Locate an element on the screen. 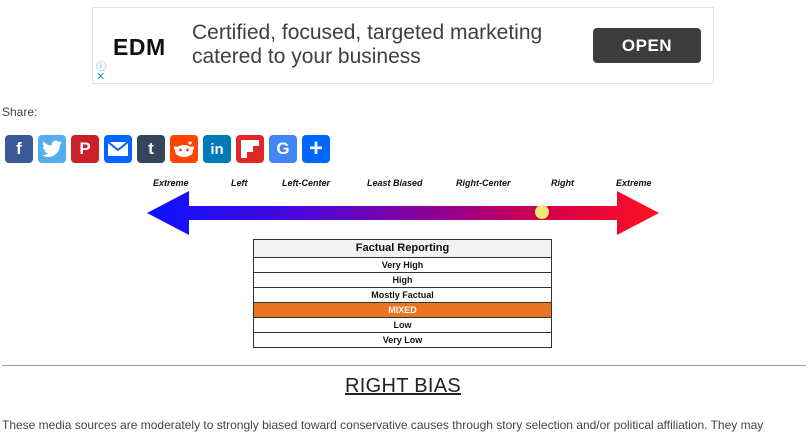  email-icon is located at coordinates (118, 149).